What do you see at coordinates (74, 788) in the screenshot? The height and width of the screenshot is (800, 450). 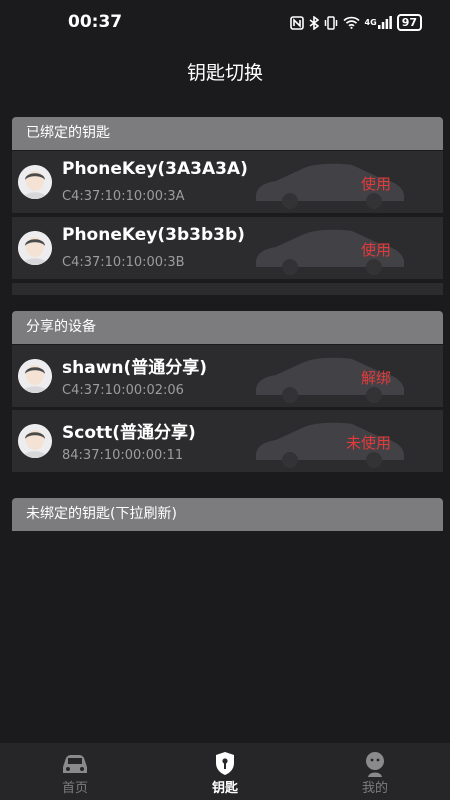 I see `tab-home-label: 首页` at bounding box center [74, 788].